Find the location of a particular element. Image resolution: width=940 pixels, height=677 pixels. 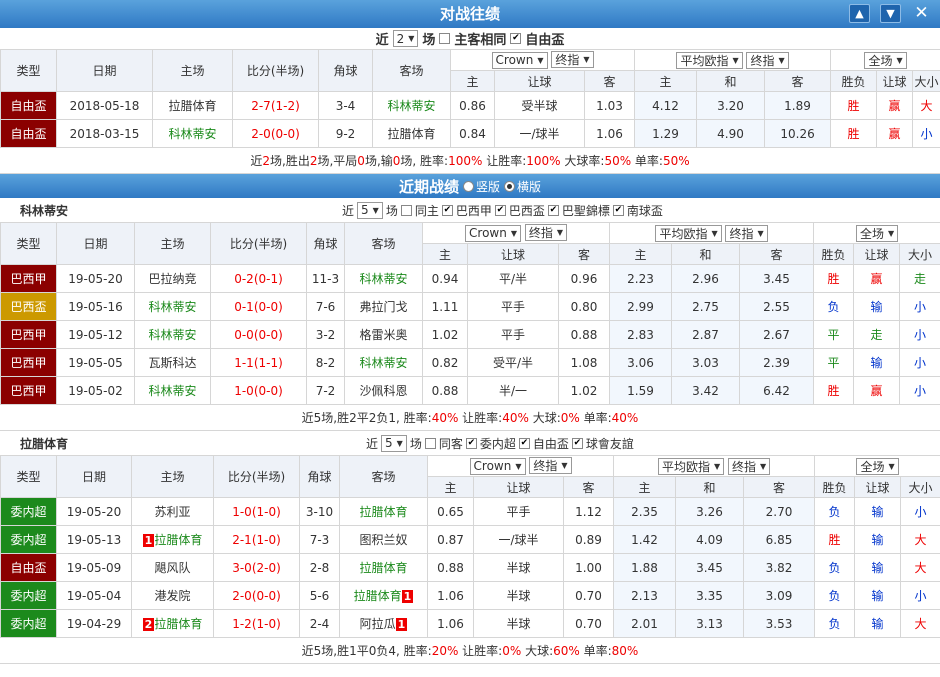

home-team: 巴拉纳竞 is located at coordinates (172, 278).